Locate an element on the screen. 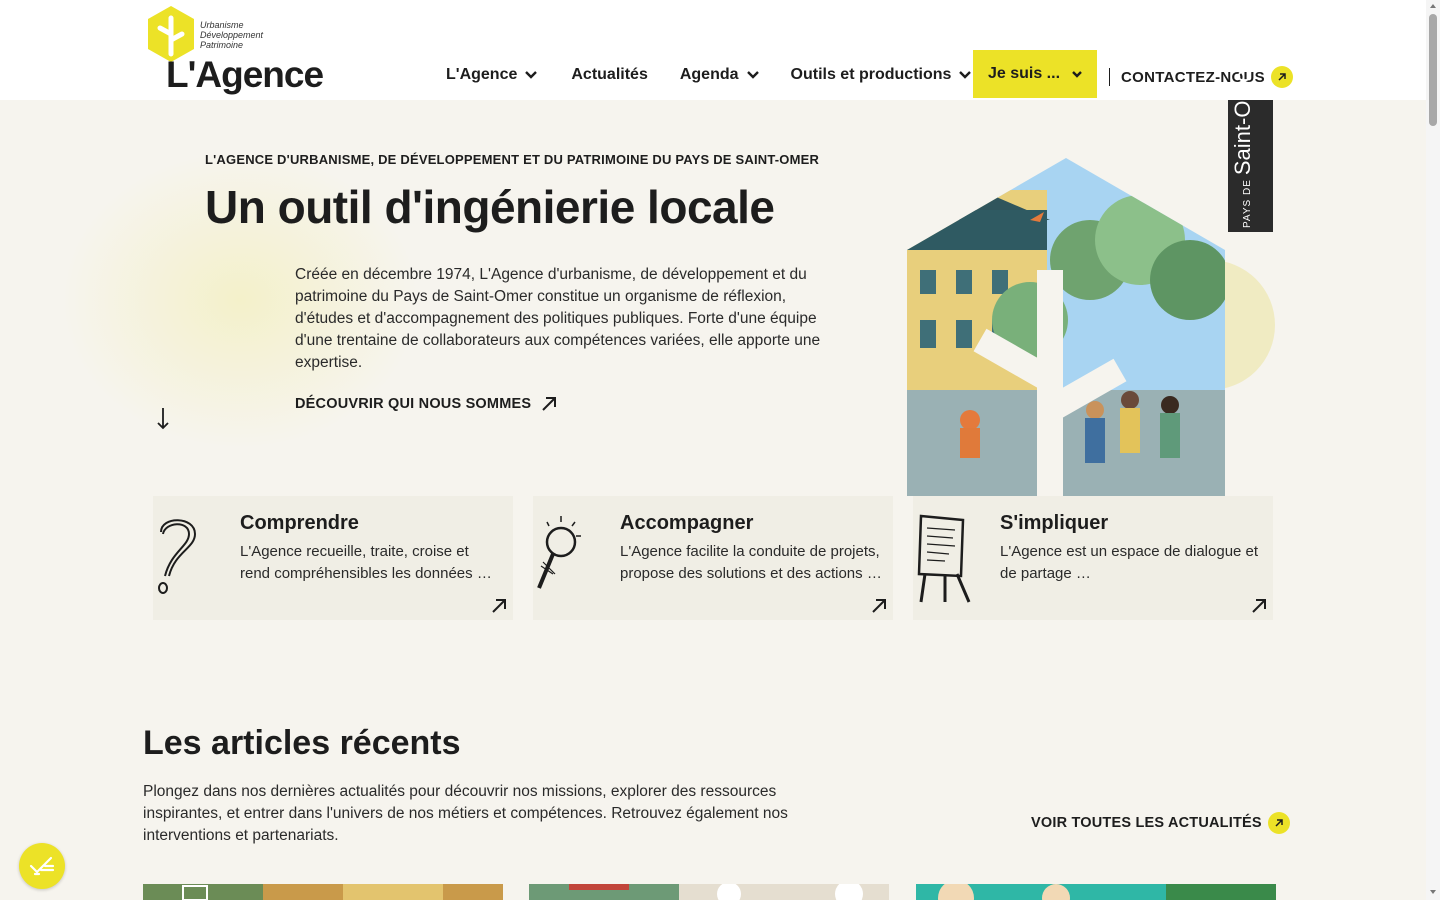 The image size is (1440, 900). contact-link: CONTACTEZ-NOUS is located at coordinates (1207, 77).